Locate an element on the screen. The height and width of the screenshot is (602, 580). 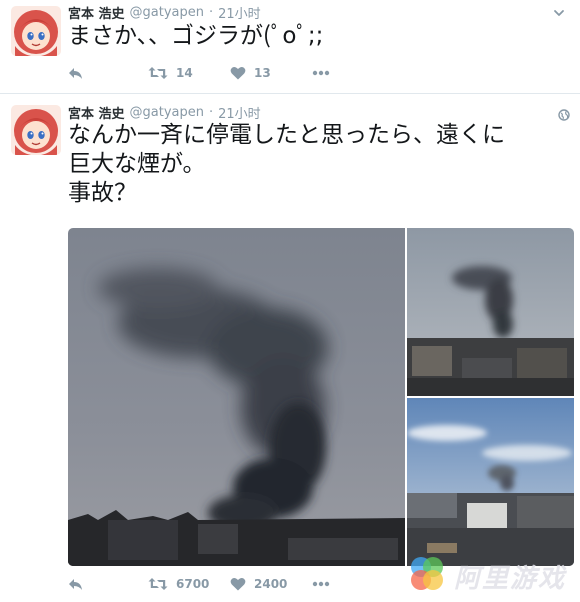
tweet-actions: 14 13 is located at coordinates (199, 73).